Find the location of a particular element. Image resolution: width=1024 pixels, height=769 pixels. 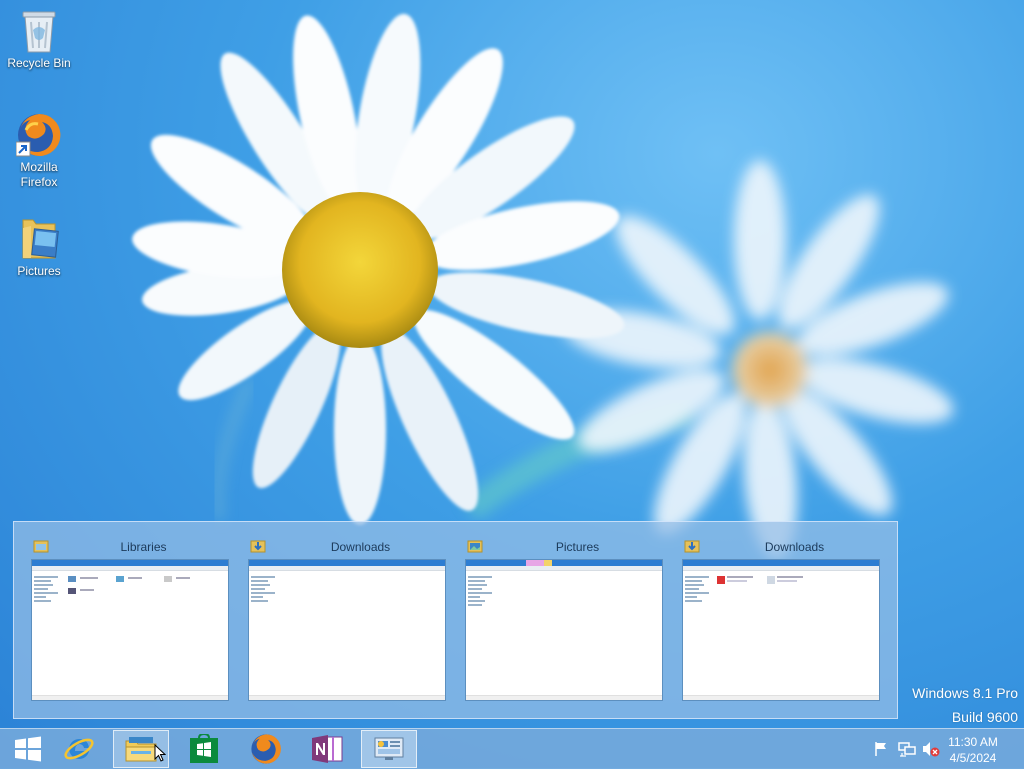

internet-explorer-icon is located at coordinates (79, 749).